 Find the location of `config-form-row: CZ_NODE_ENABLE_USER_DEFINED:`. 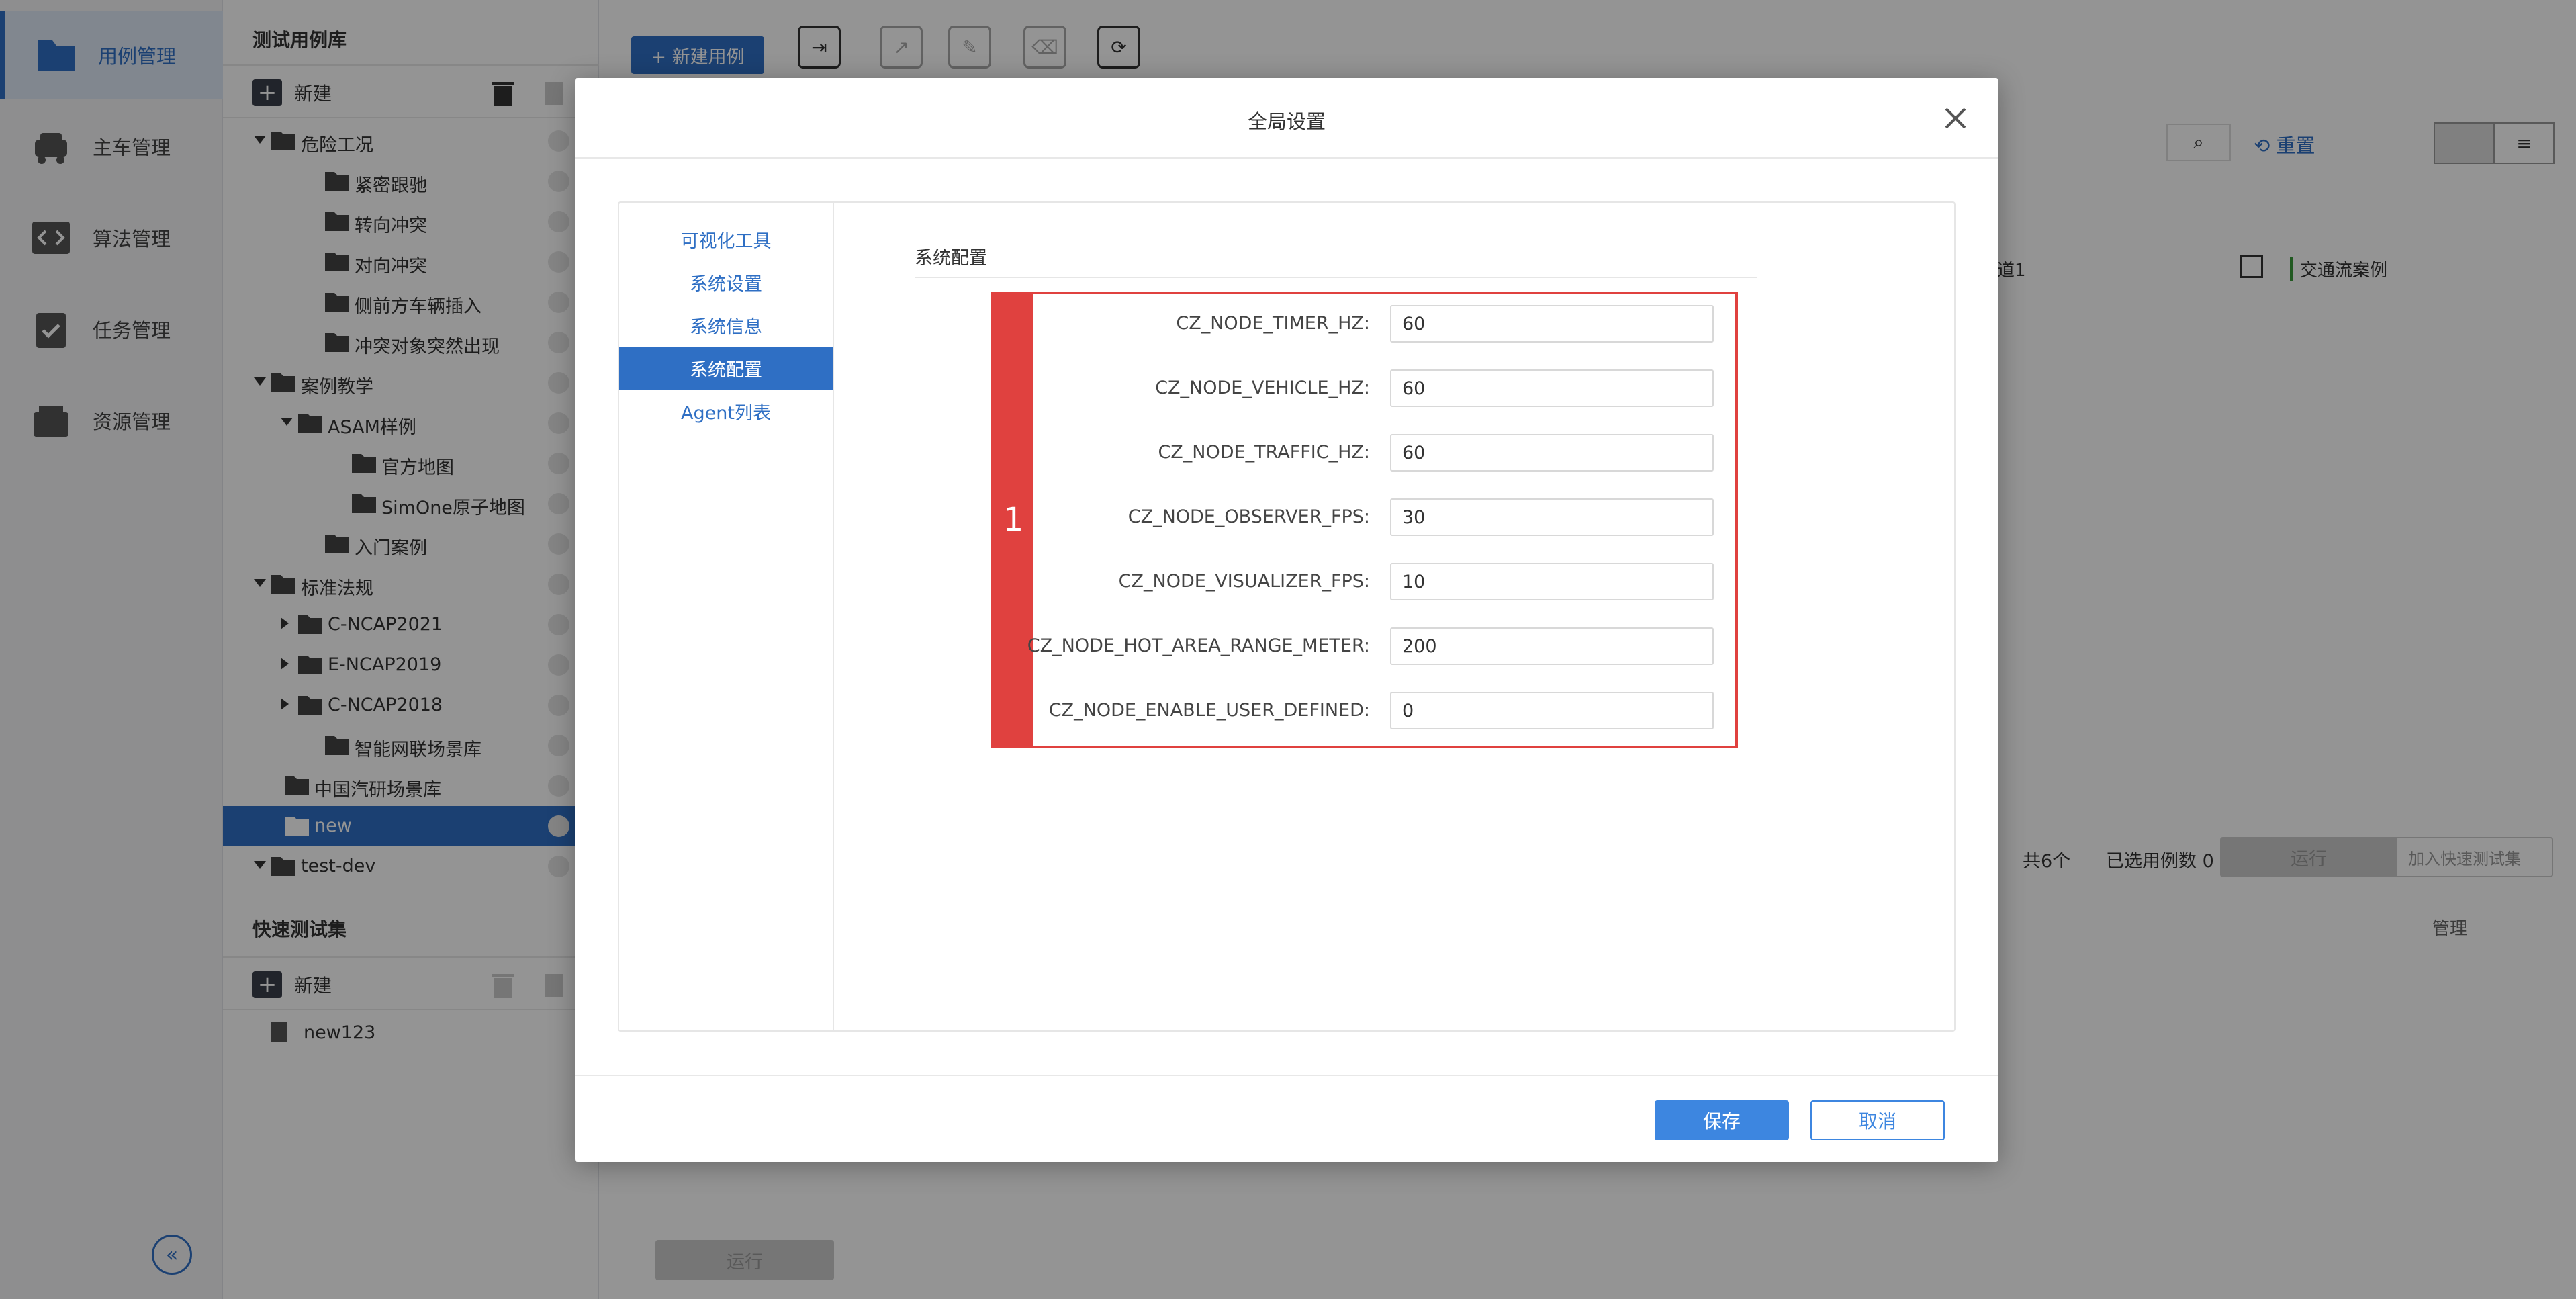

config-form-row: CZ_NODE_ENABLE_USER_DEFINED: is located at coordinates (1383, 712).